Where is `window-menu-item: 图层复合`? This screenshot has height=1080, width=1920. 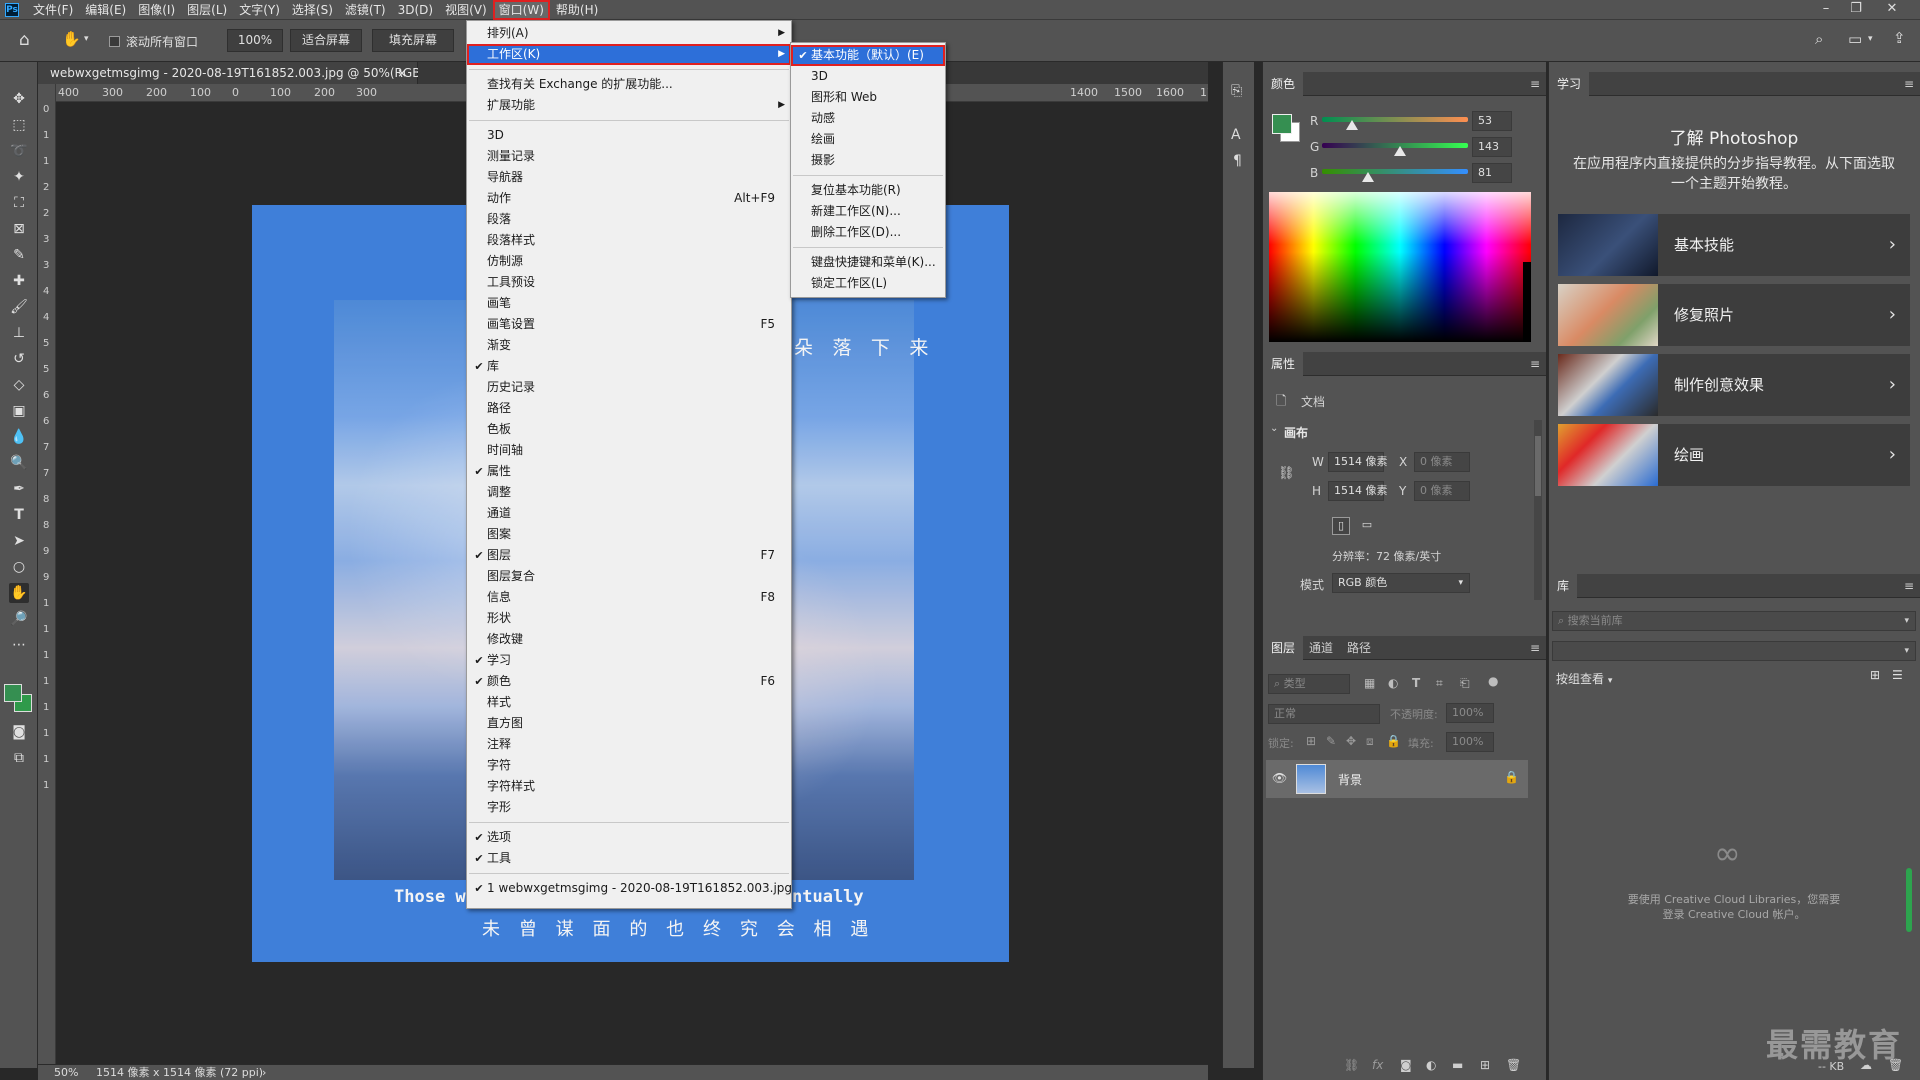
window-menu-item: 图层复合 is located at coordinates (629, 576).